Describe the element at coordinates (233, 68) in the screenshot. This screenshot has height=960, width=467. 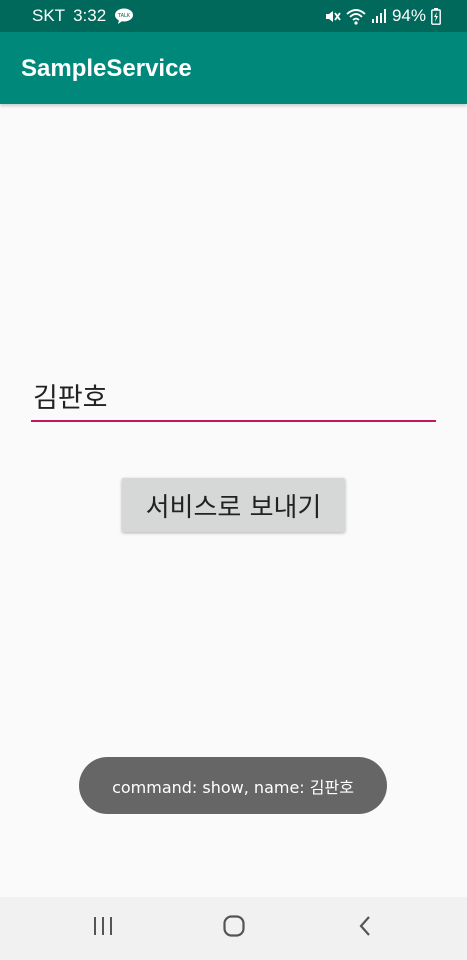
I see `app-bar: SampleService` at that location.